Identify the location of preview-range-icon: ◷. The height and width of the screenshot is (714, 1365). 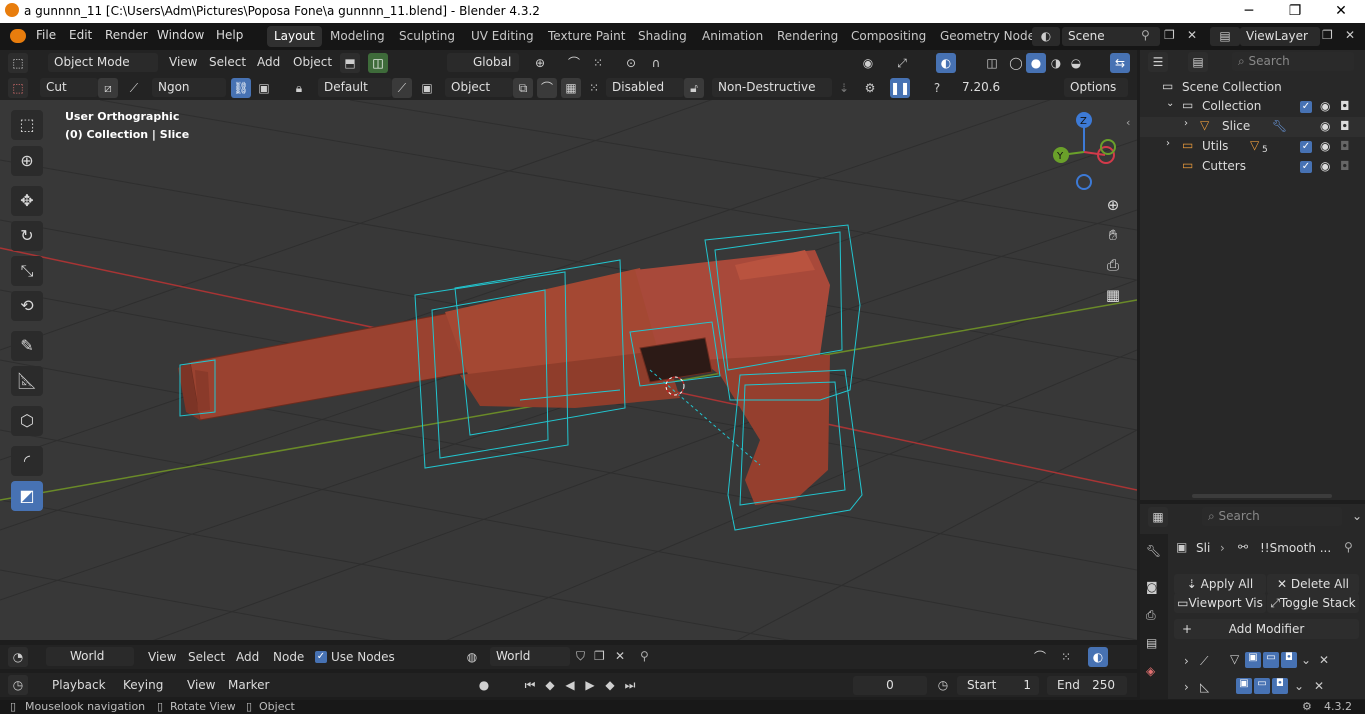
(943, 685).